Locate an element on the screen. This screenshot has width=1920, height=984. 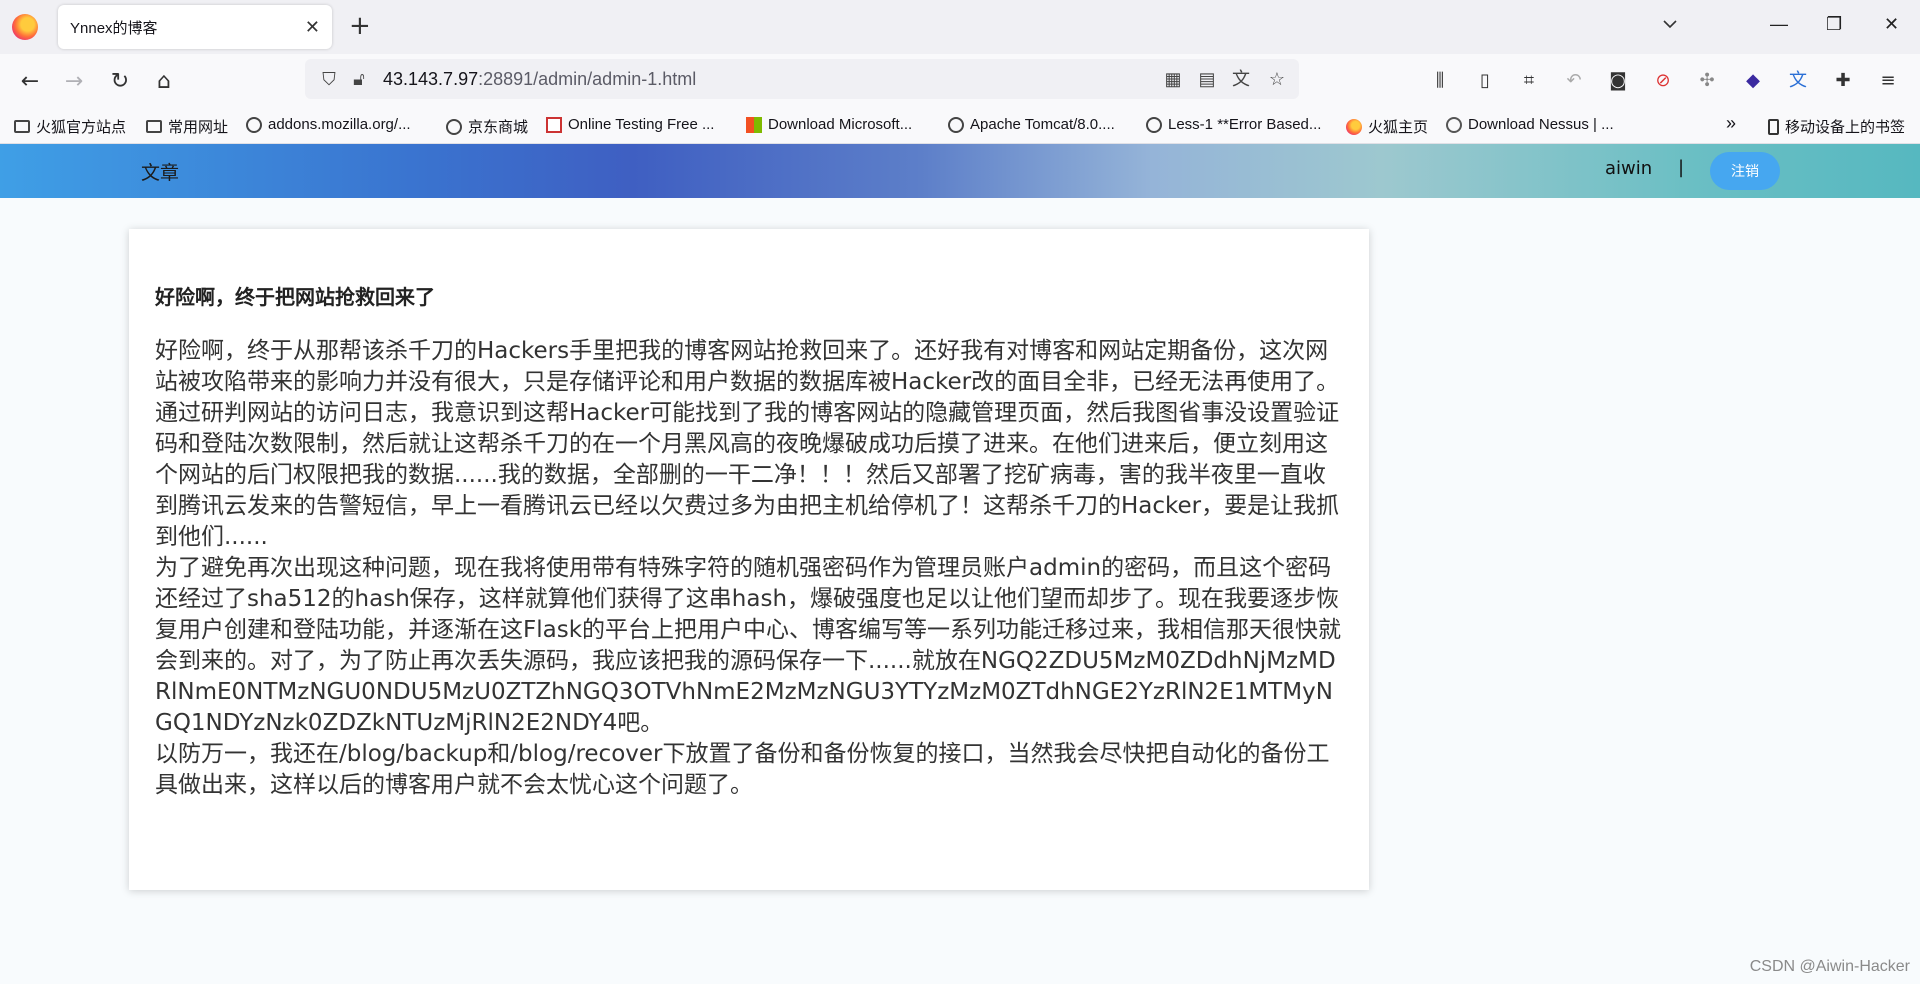
checkbox-icon is located at coordinates (554, 124).